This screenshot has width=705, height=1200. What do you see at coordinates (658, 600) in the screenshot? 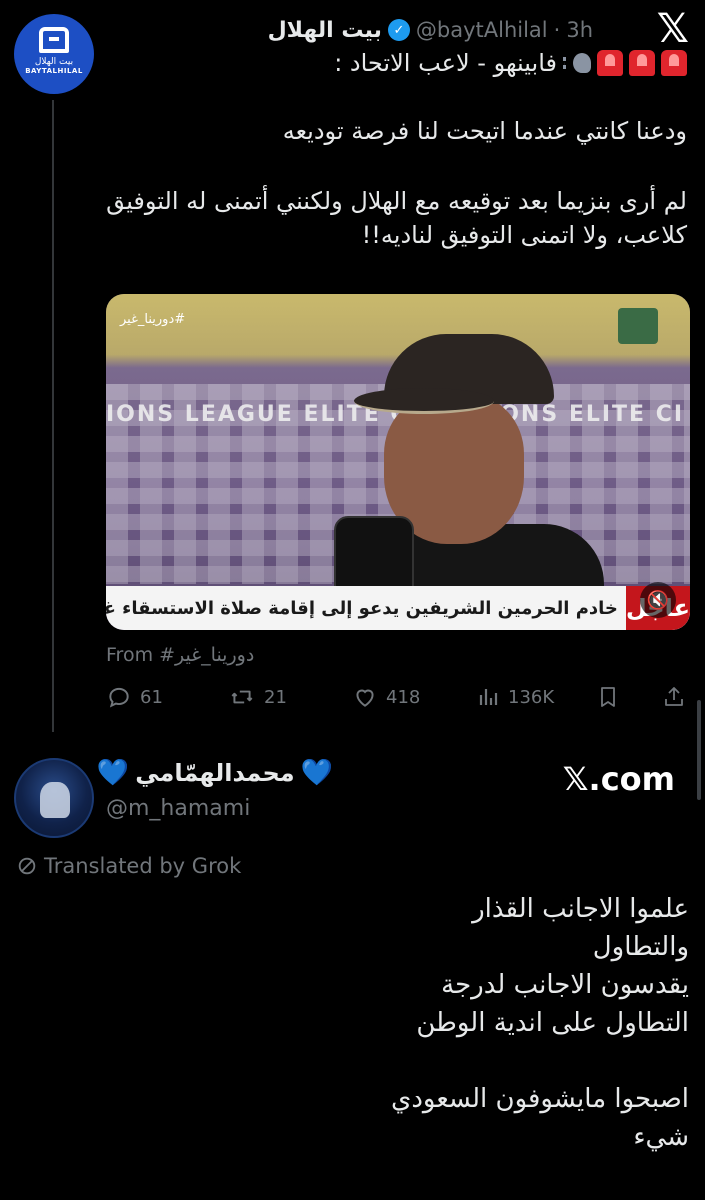
I see `mute-icon: 🔇` at bounding box center [658, 600].